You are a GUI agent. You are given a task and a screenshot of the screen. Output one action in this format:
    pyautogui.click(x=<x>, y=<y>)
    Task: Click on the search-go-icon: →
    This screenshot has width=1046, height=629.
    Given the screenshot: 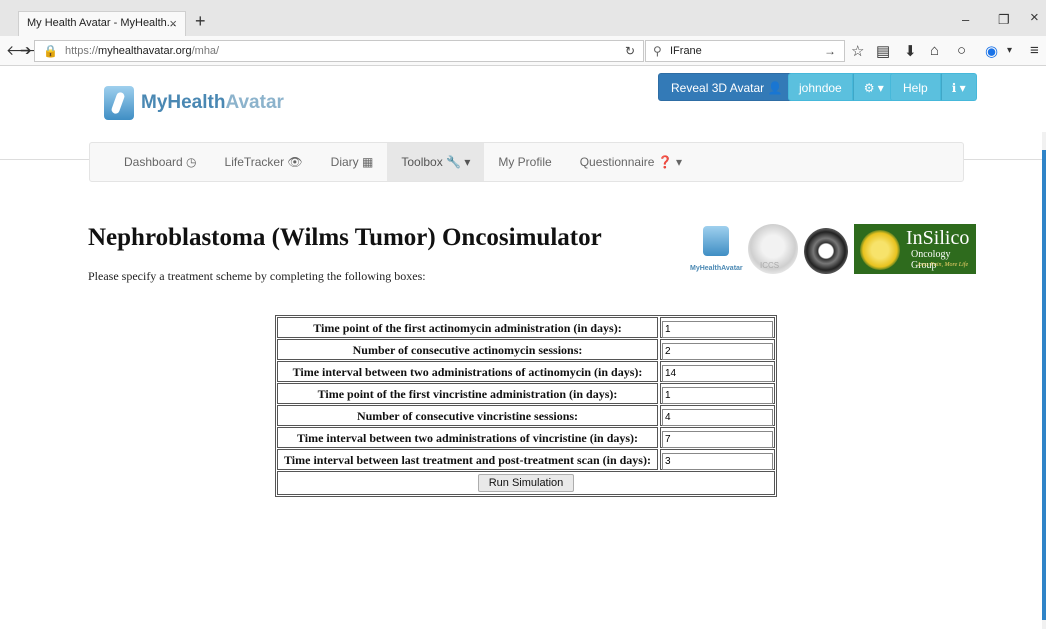 What is the action you would take?
    pyautogui.click(x=830, y=51)
    